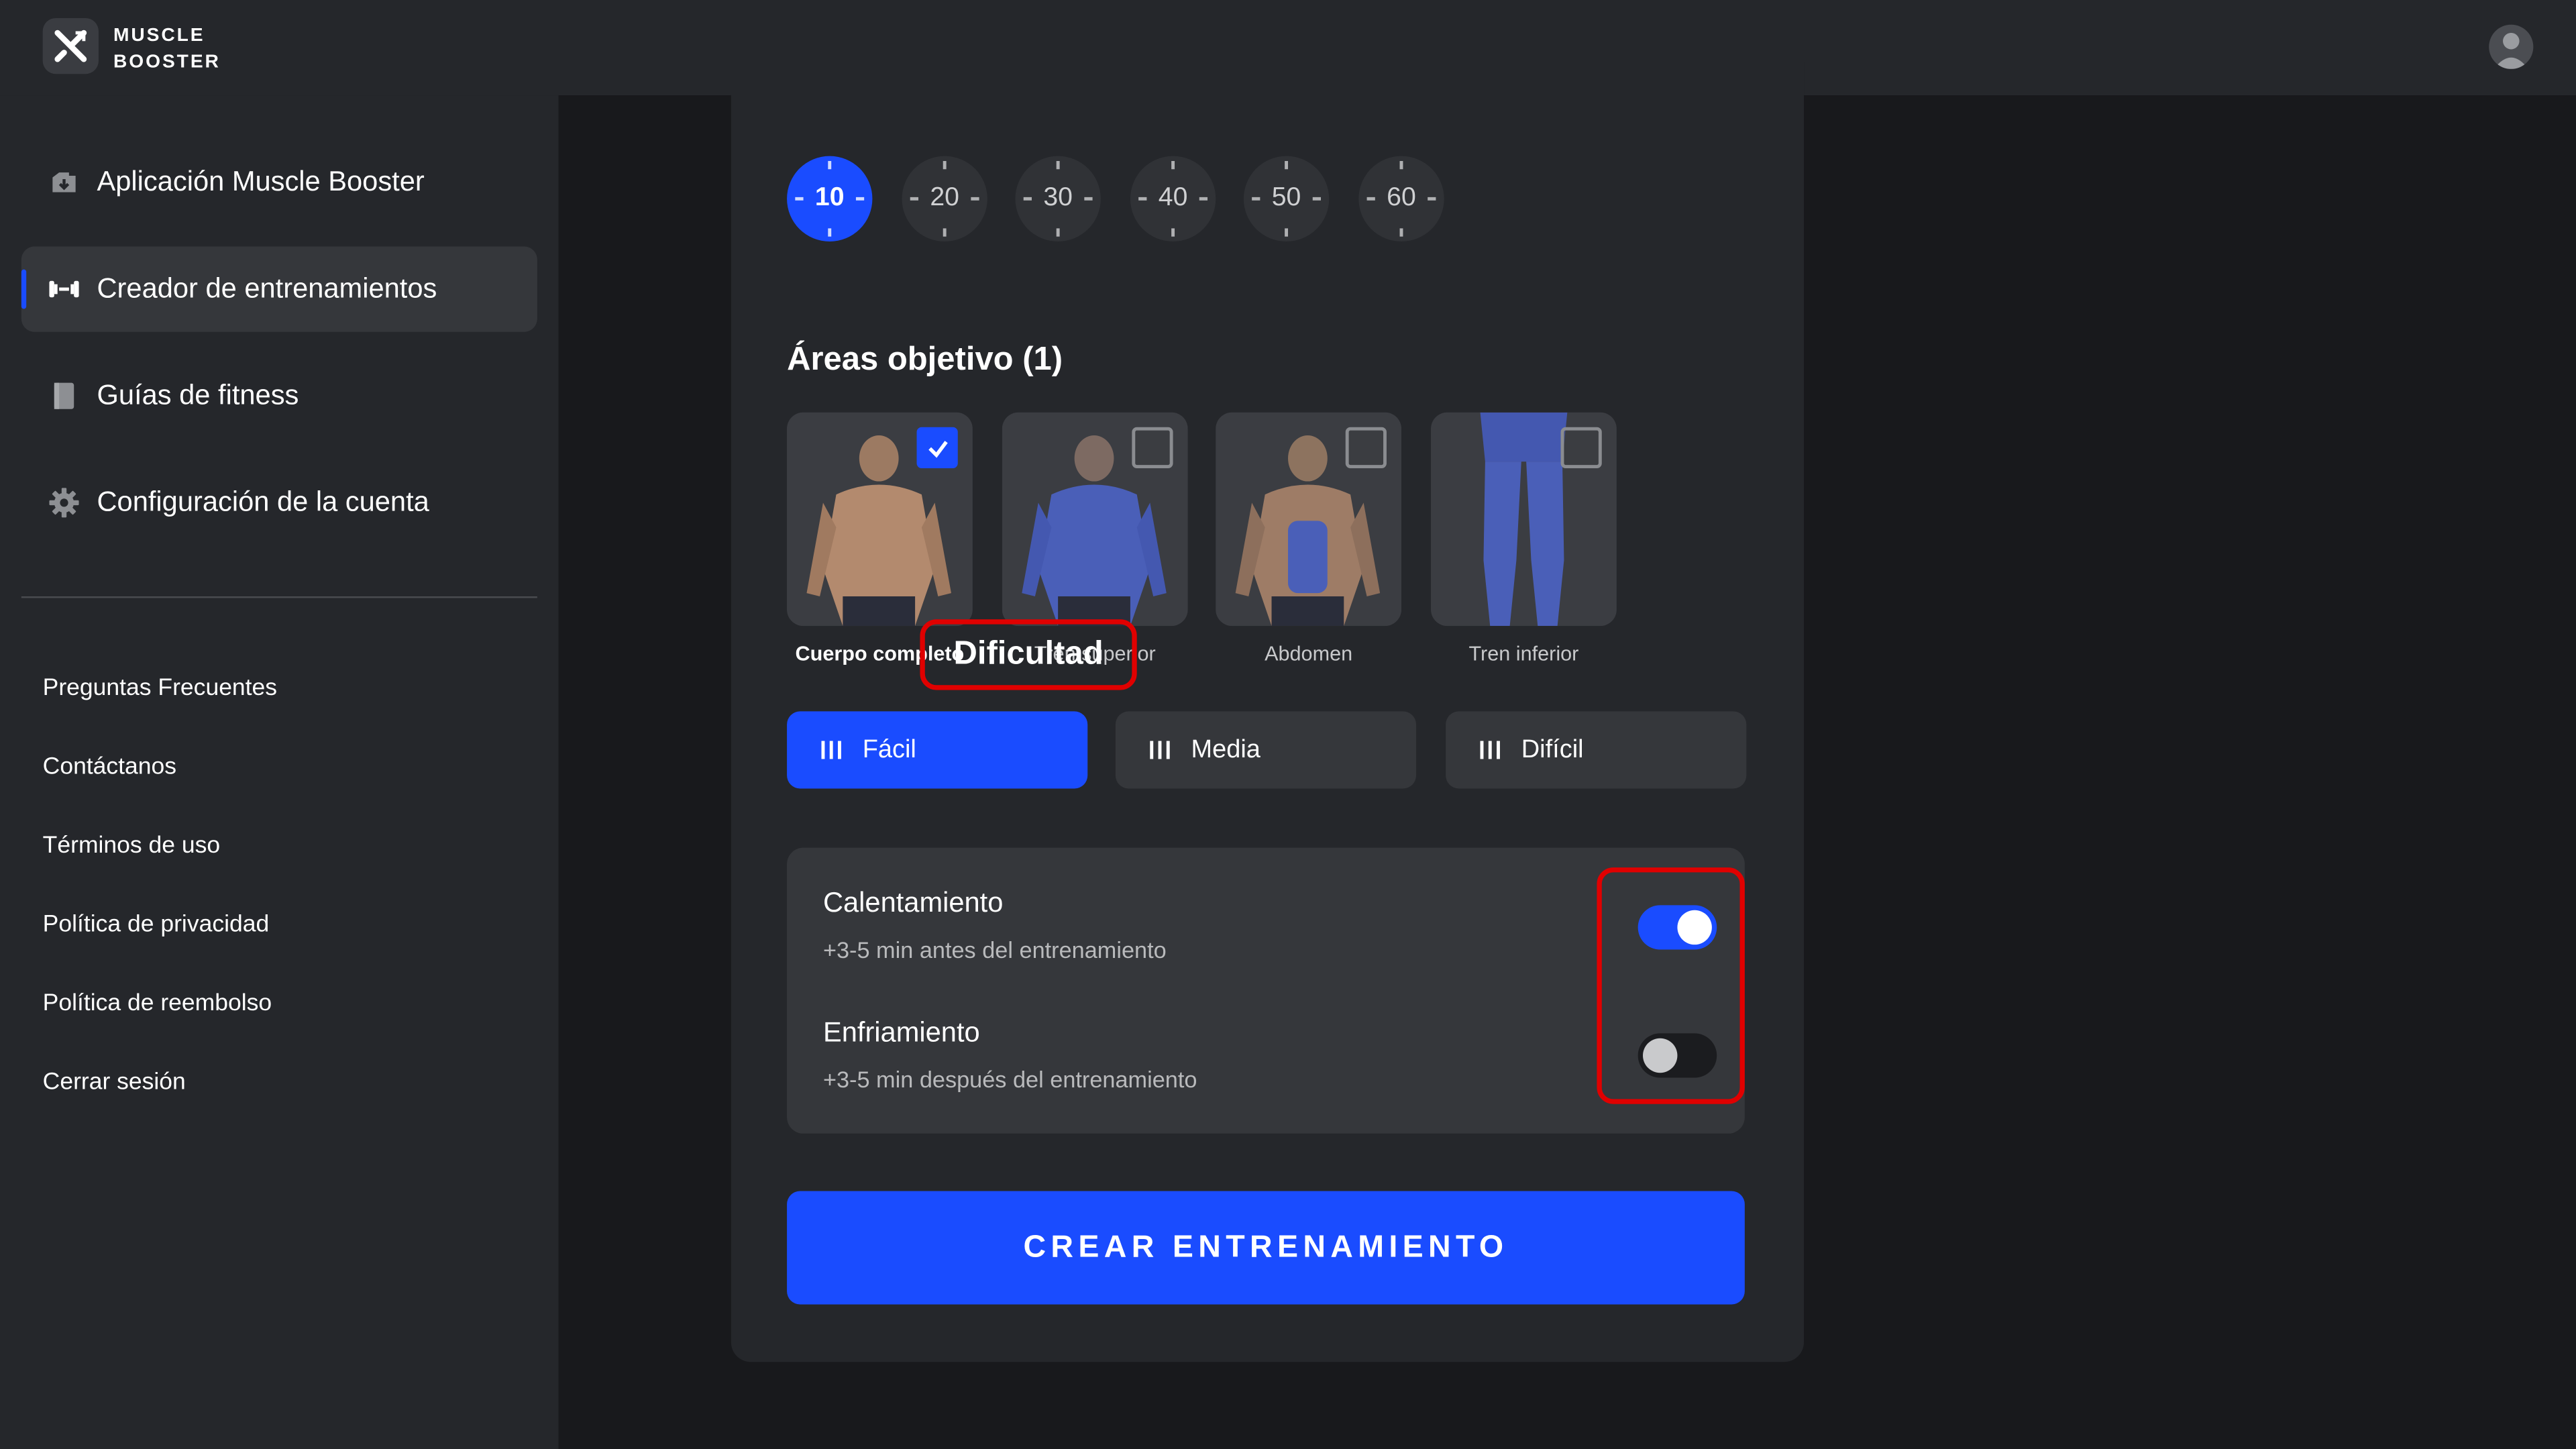 The width and height of the screenshot is (2576, 1449). What do you see at coordinates (1266, 750) in the screenshot?
I see `difficulty-medium-button: Media` at bounding box center [1266, 750].